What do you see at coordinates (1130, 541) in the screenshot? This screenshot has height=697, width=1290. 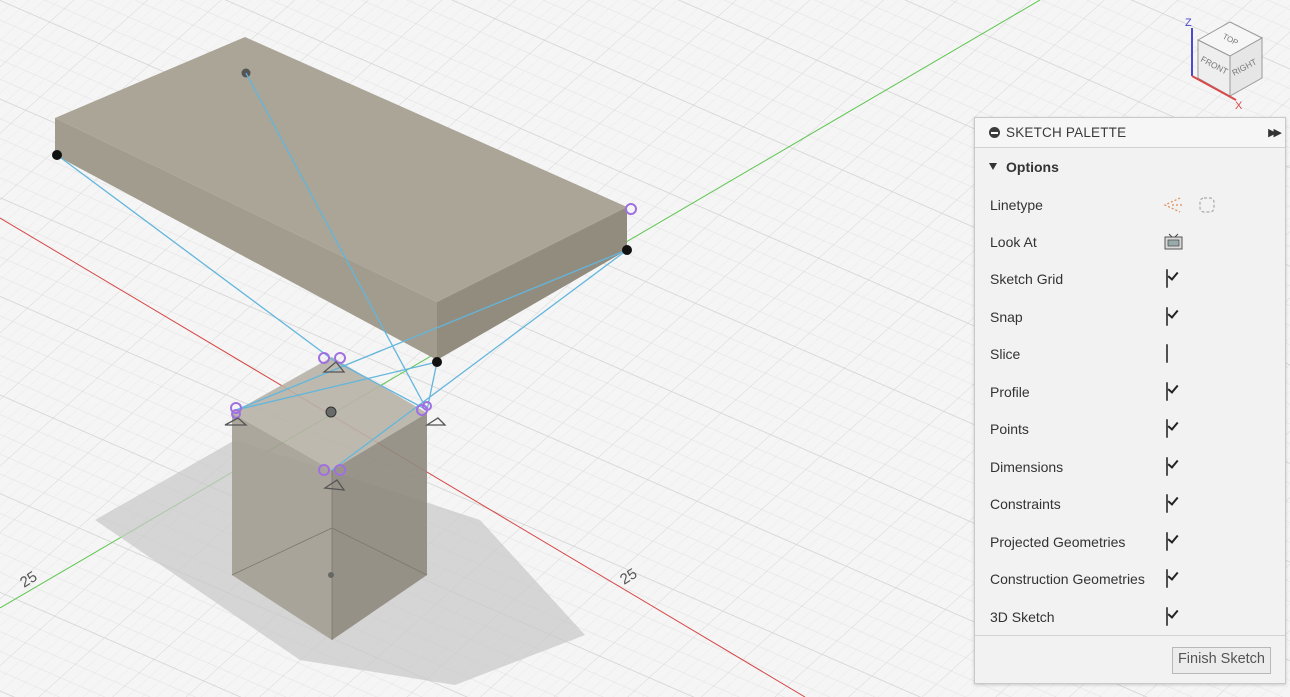 I see `option-projected-geometries: Projected Geometries` at bounding box center [1130, 541].